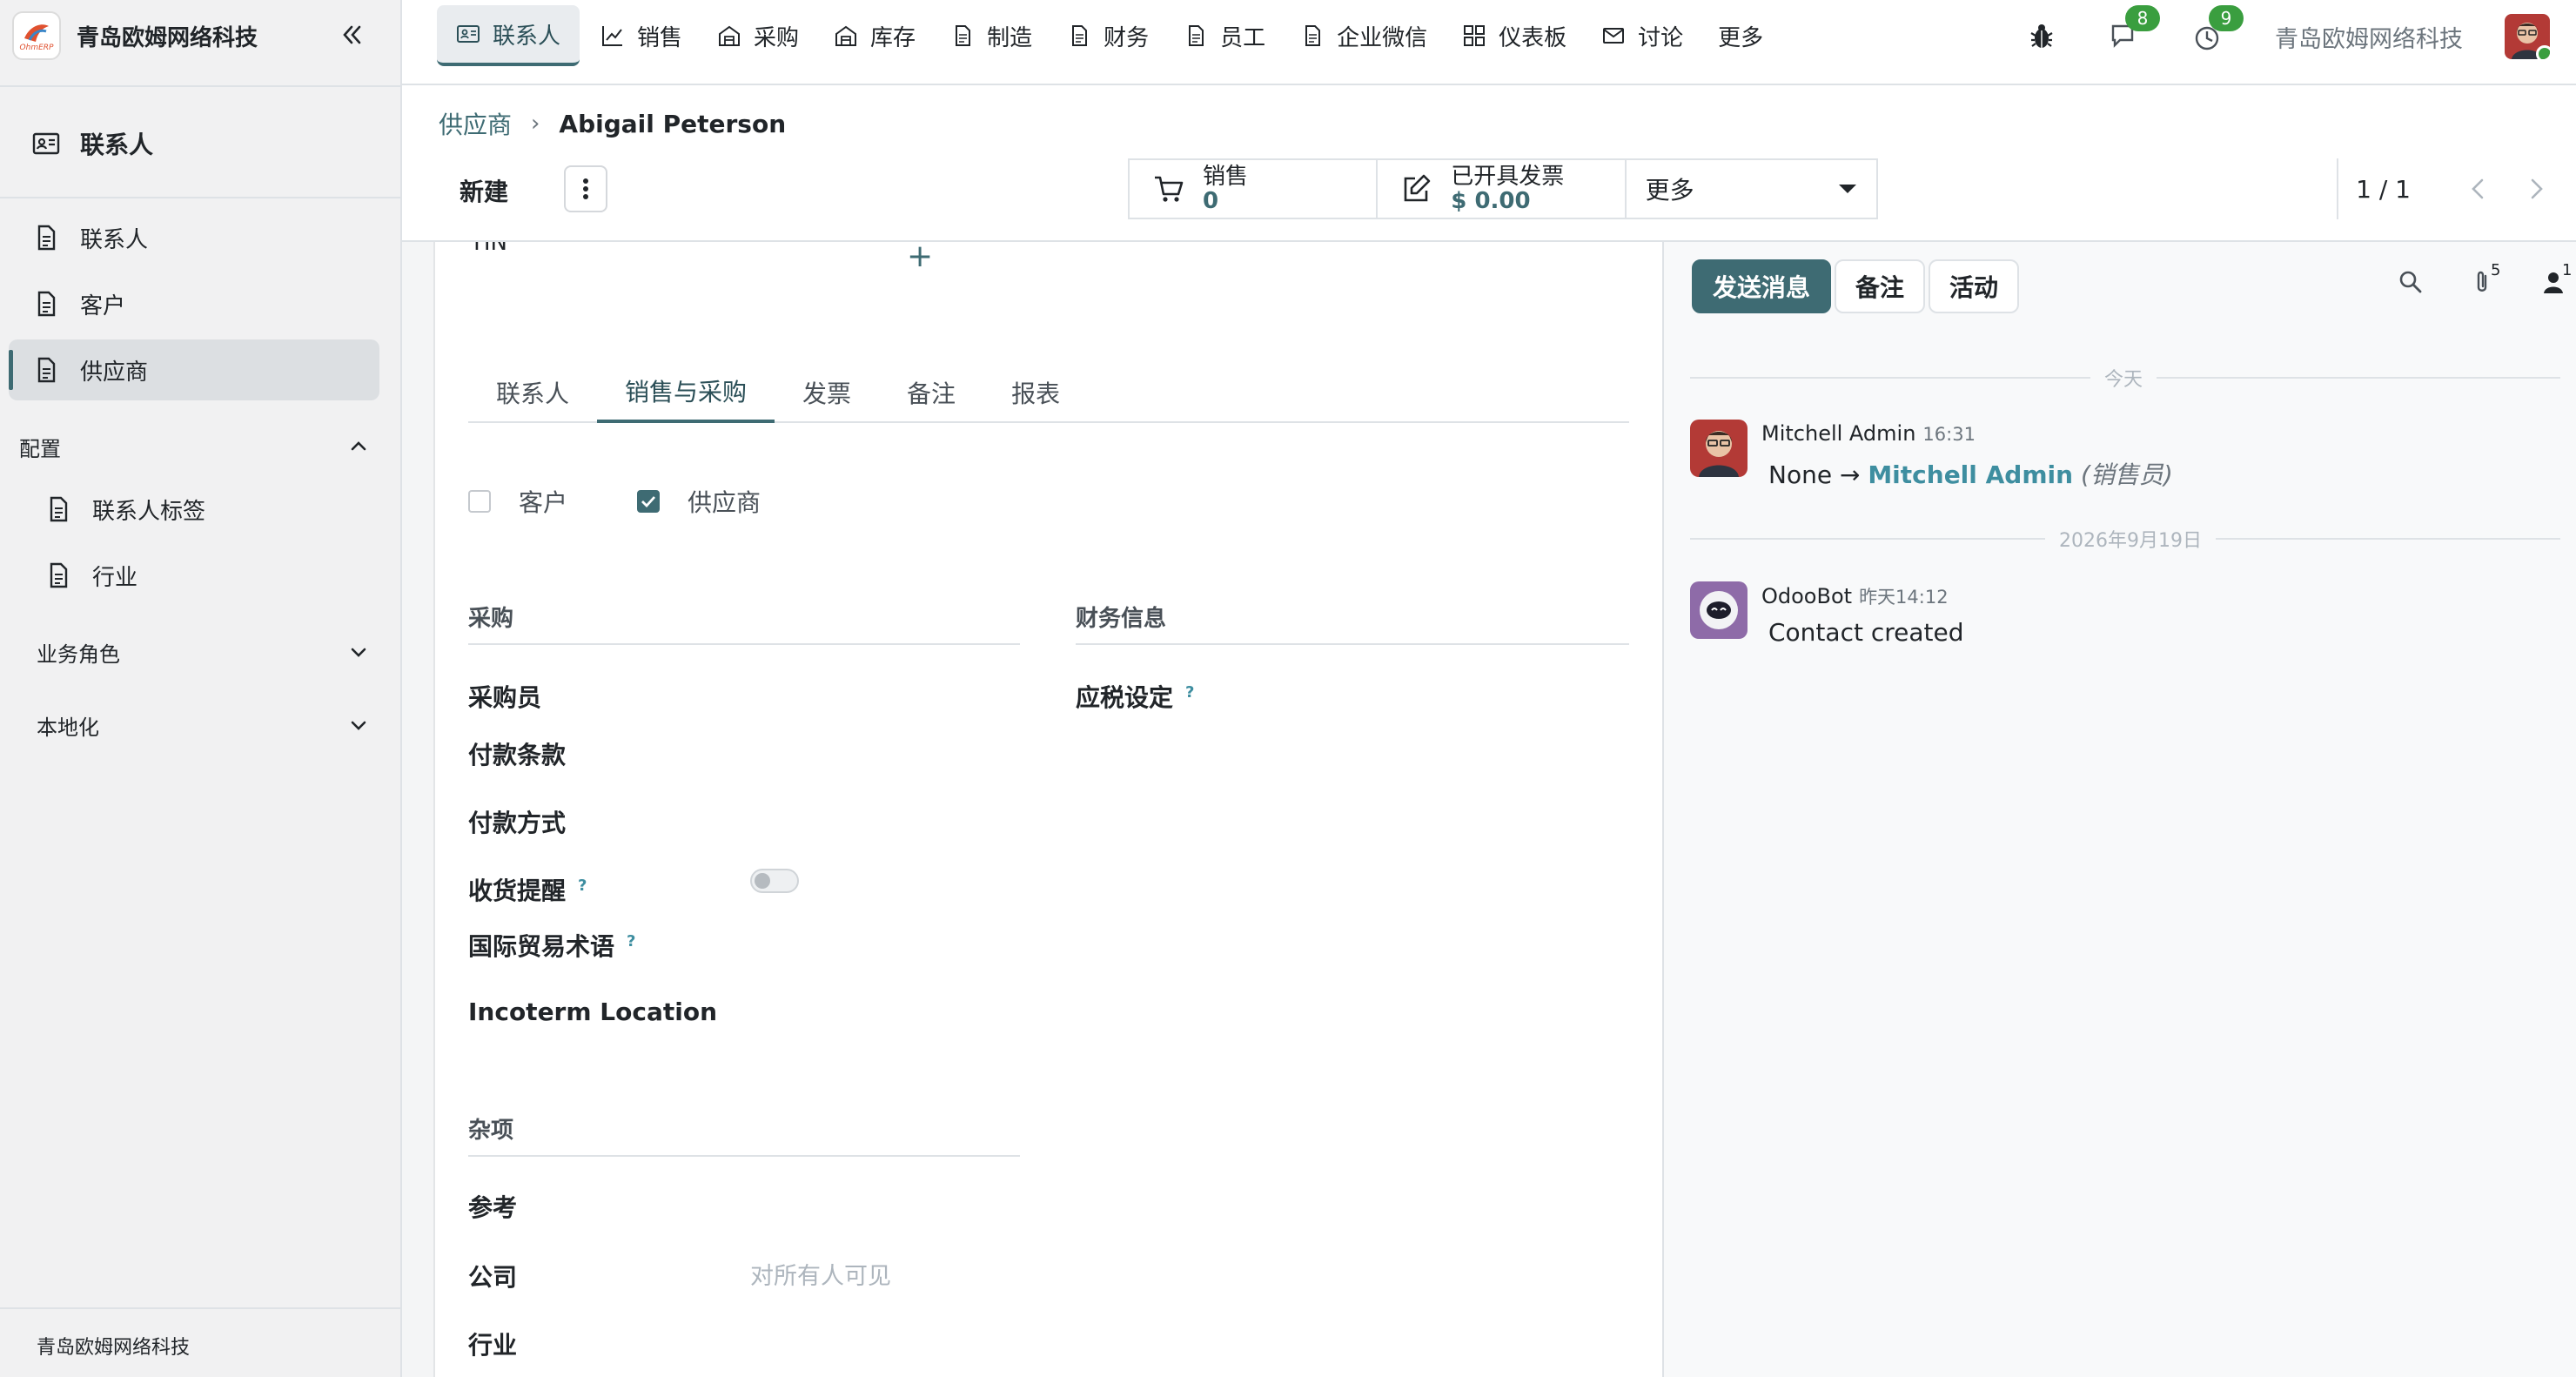 Image resolution: width=2576 pixels, height=1377 pixels. I want to click on date-separator-date: 2026年9月19日, so click(2130, 539).